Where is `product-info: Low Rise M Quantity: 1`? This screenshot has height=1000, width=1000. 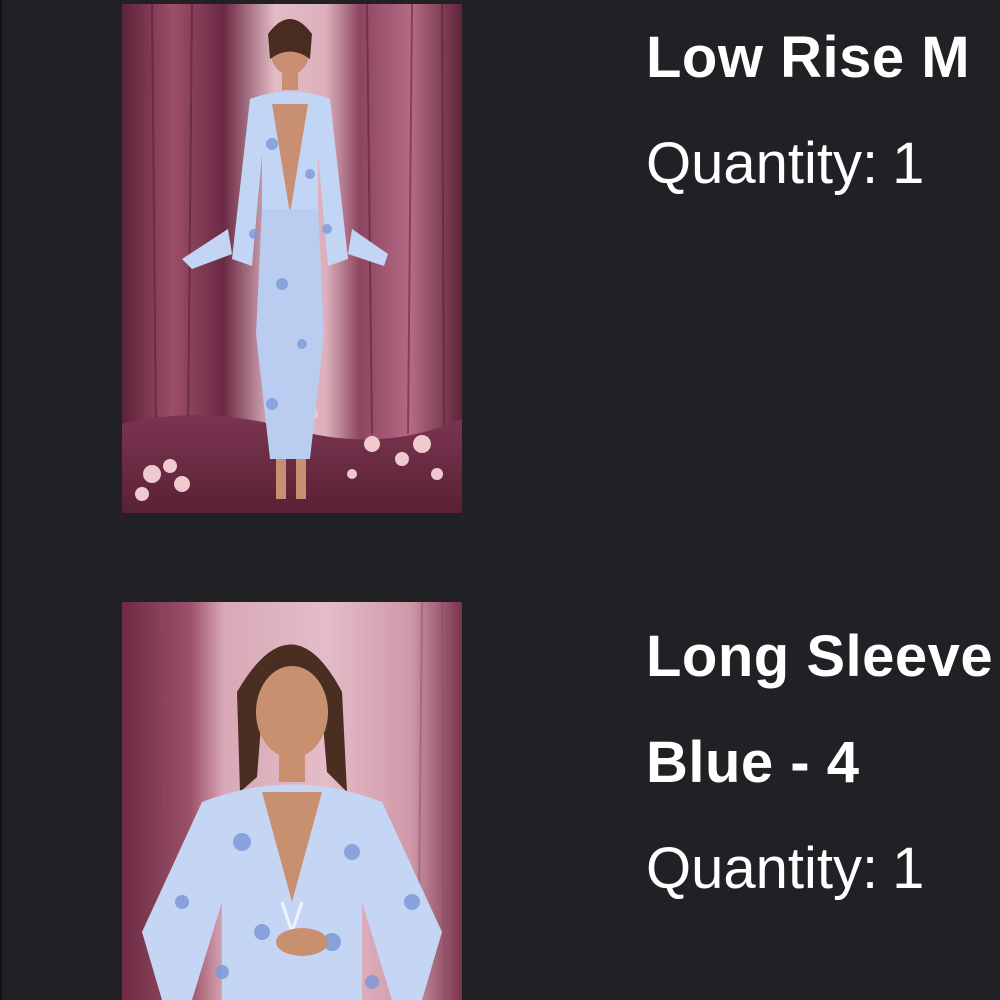 product-info: Low Rise M Quantity: 1 is located at coordinates (823, 111).